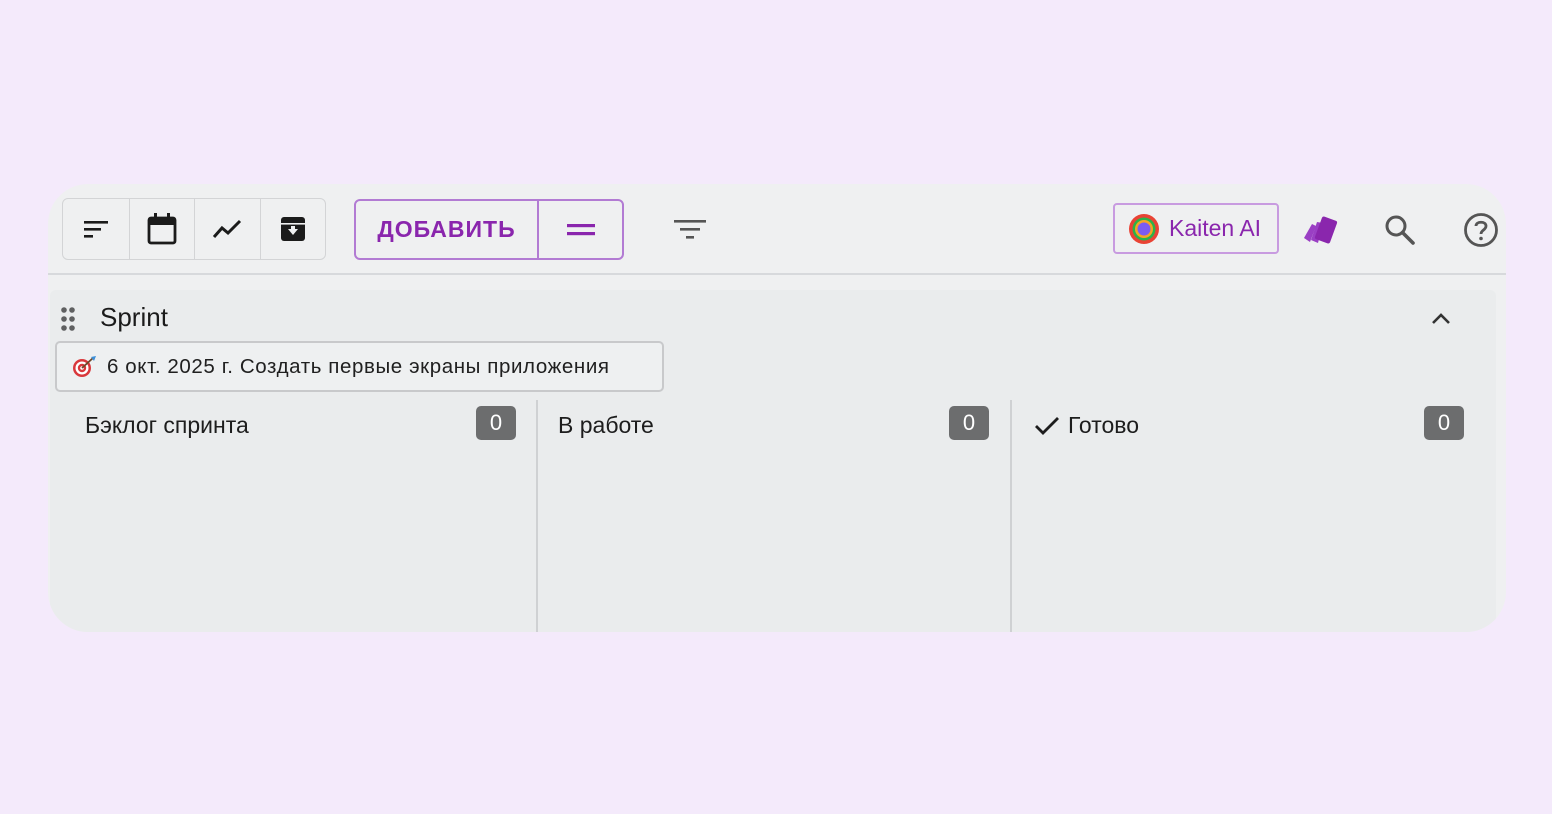 The width and height of the screenshot is (1552, 814). I want to click on sort-button, so click(96, 229).